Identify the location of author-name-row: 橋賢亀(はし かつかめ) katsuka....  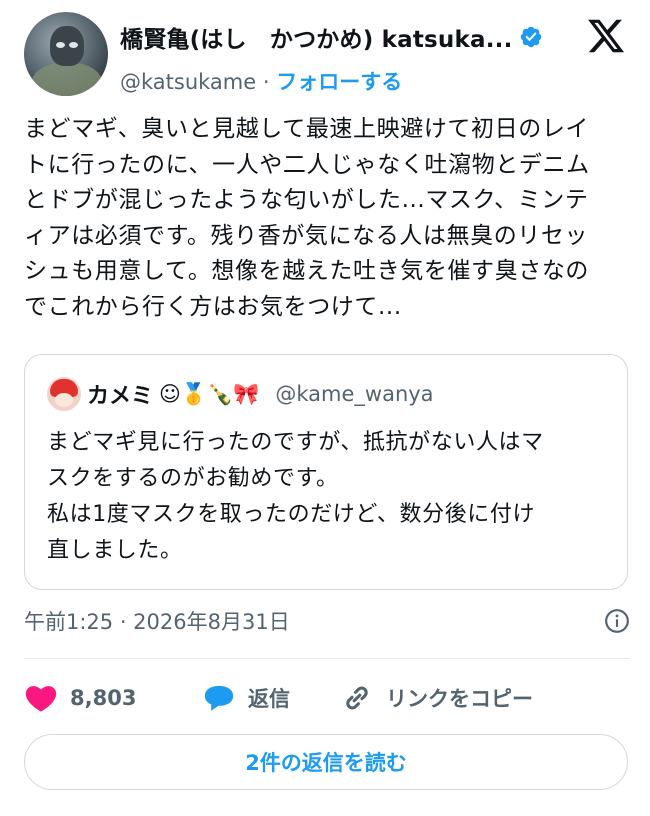
(331, 37).